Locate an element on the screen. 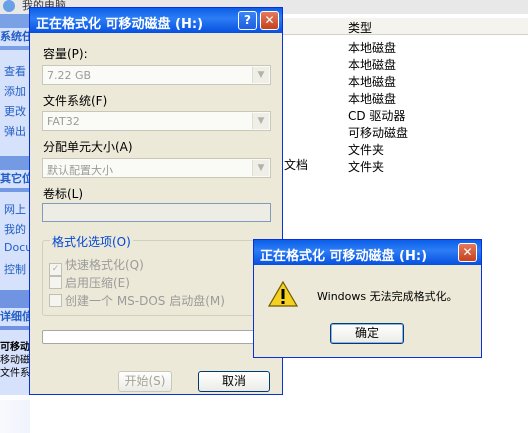  pane-link-add: 添加 is located at coordinates (15, 91).